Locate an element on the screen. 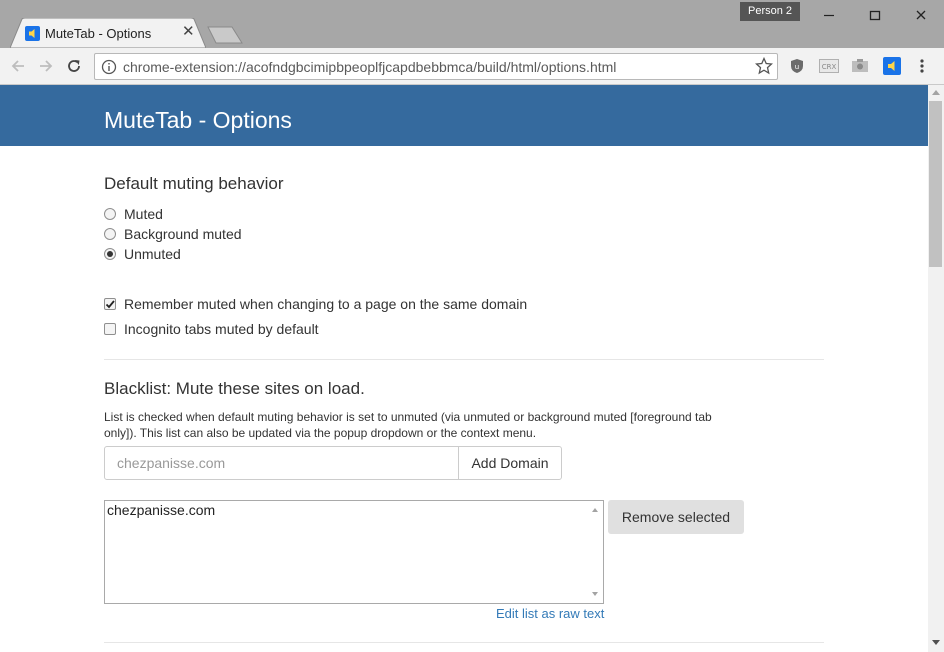 The height and width of the screenshot is (652, 944). browser-tab: MuteTab - Options ✕ is located at coordinates (108, 33).